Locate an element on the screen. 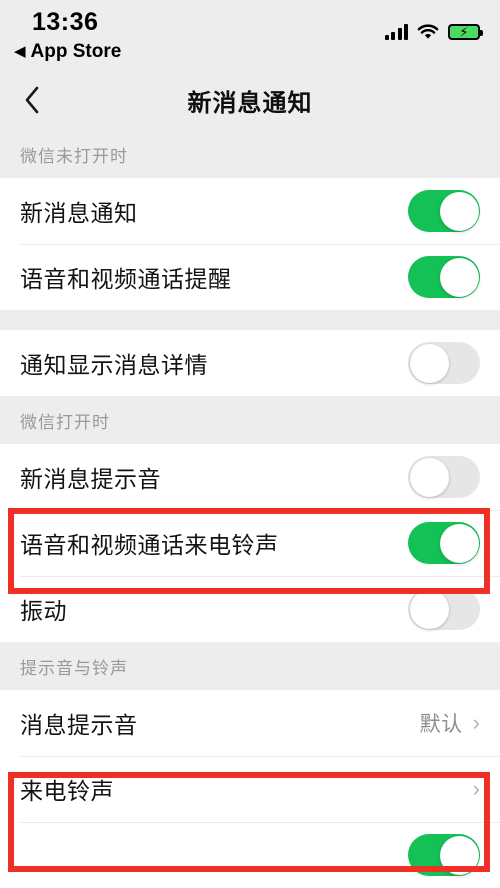  section-header-label: 提示音与铃声 is located at coordinates (74, 668).